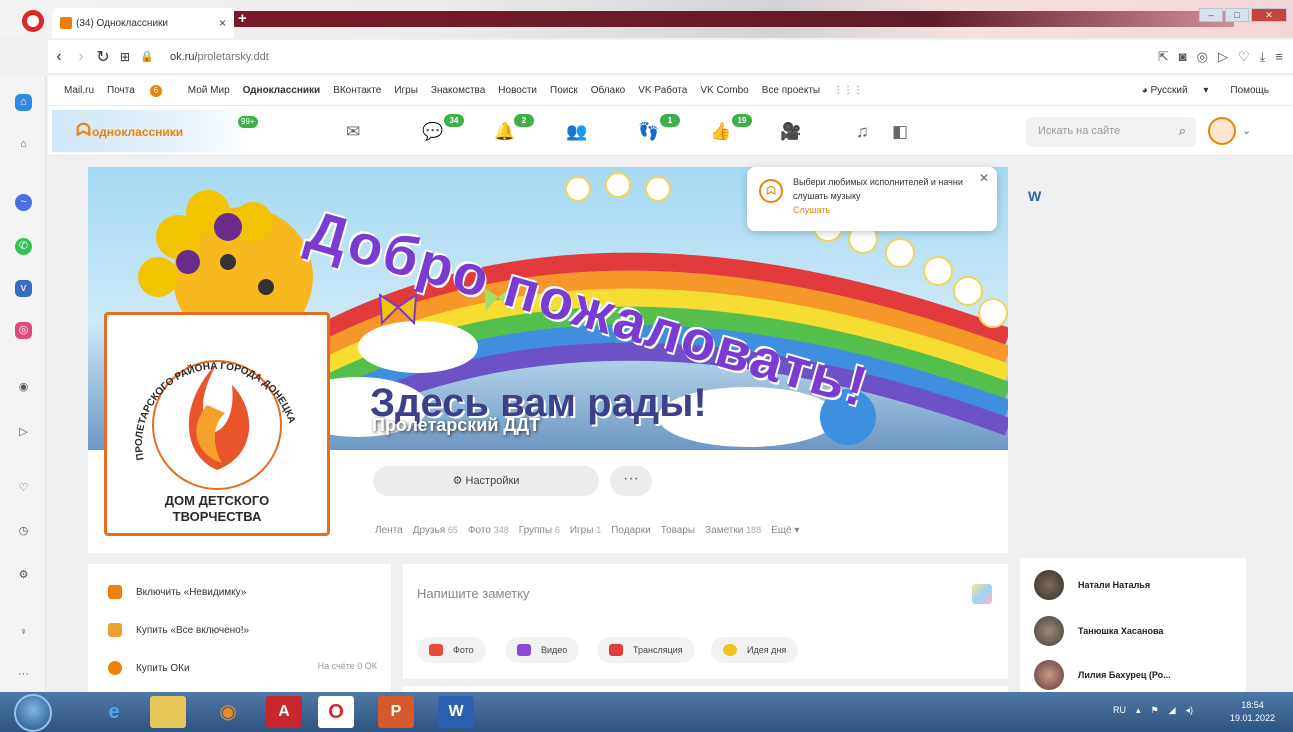 The height and width of the screenshot is (732, 1293). What do you see at coordinates (143, 23) in the screenshot?
I see `tab-odnoklassniki: (34) Одноклассники ×` at bounding box center [143, 23].